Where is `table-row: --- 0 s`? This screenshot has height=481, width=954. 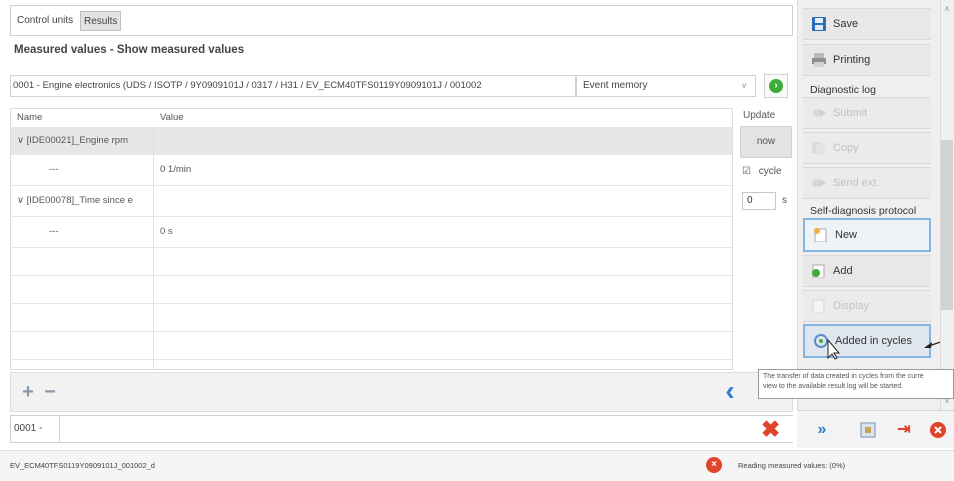 table-row: --- 0 s is located at coordinates (371, 232).